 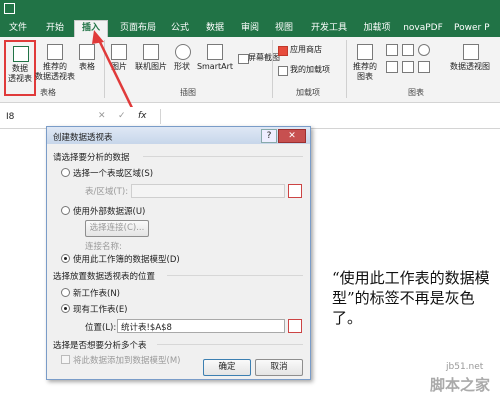 What do you see at coordinates (178, 135) in the screenshot?
I see `dialog-titlebar: 创建数据透视表 ? ✕` at bounding box center [178, 135].